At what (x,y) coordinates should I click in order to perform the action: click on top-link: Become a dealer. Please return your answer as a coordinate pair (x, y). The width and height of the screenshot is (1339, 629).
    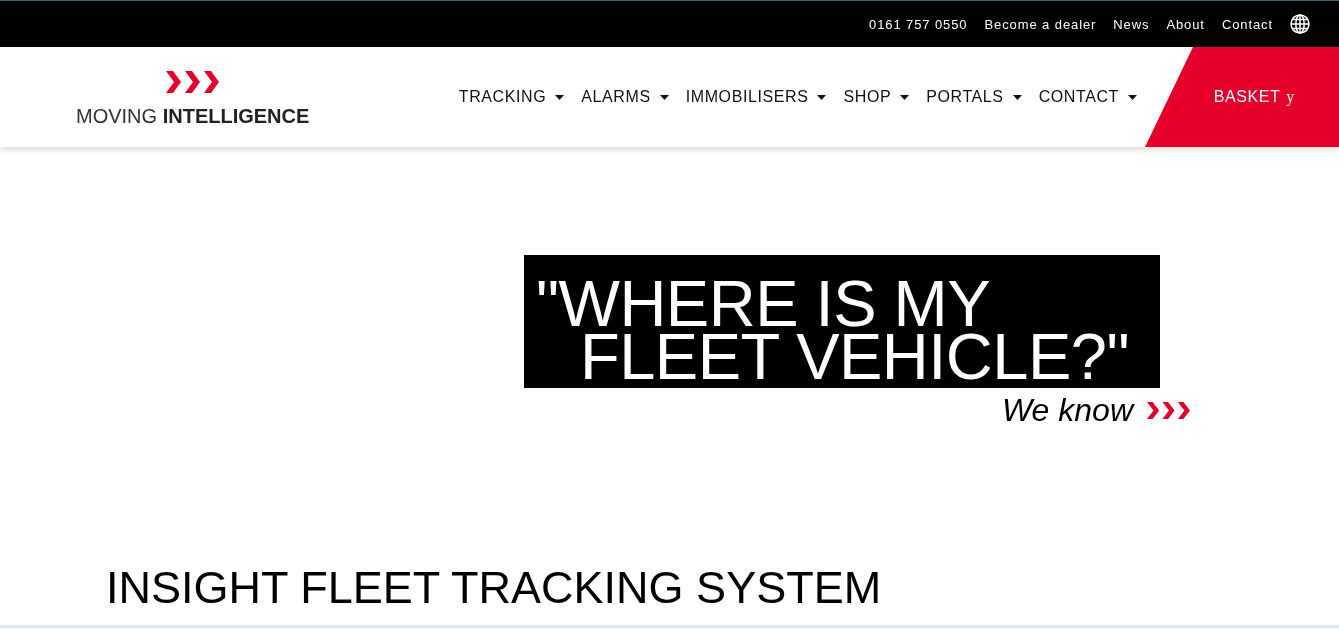
    Looking at the image, I should click on (1040, 24).